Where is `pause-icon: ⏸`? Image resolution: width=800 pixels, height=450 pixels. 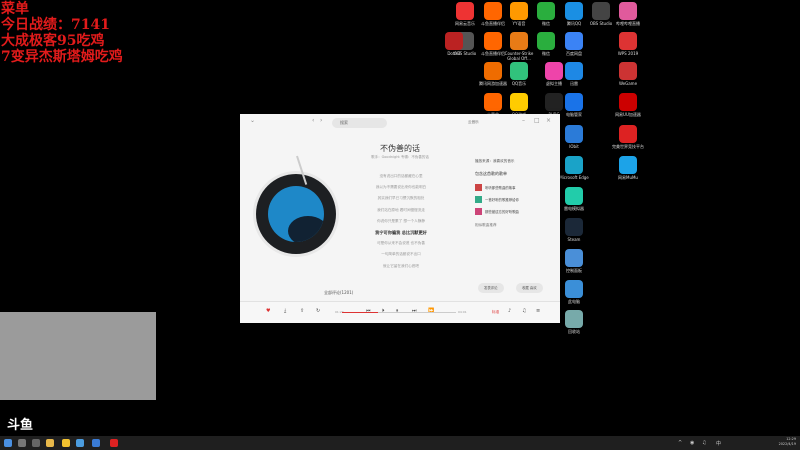
pause-icon: ⏸ is located at coordinates (397, 311).